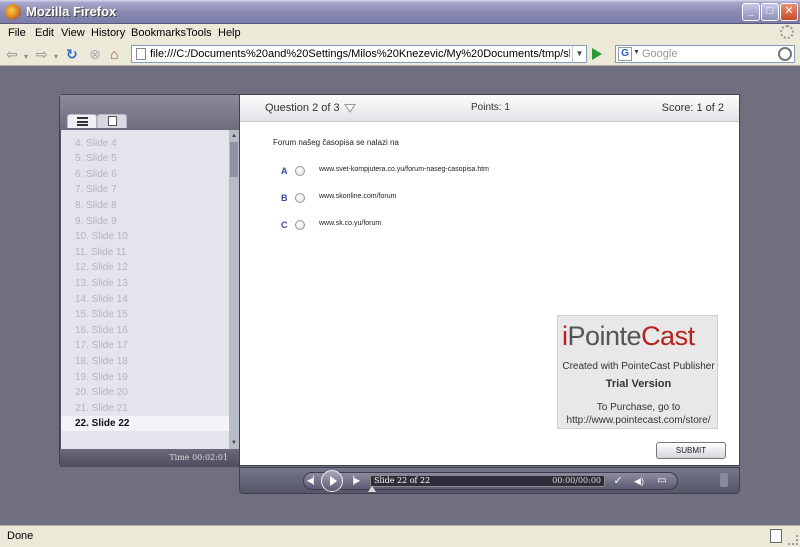 The width and height of the screenshot is (800, 547). I want to click on previous-icon: ◀▏, so click(313, 481).